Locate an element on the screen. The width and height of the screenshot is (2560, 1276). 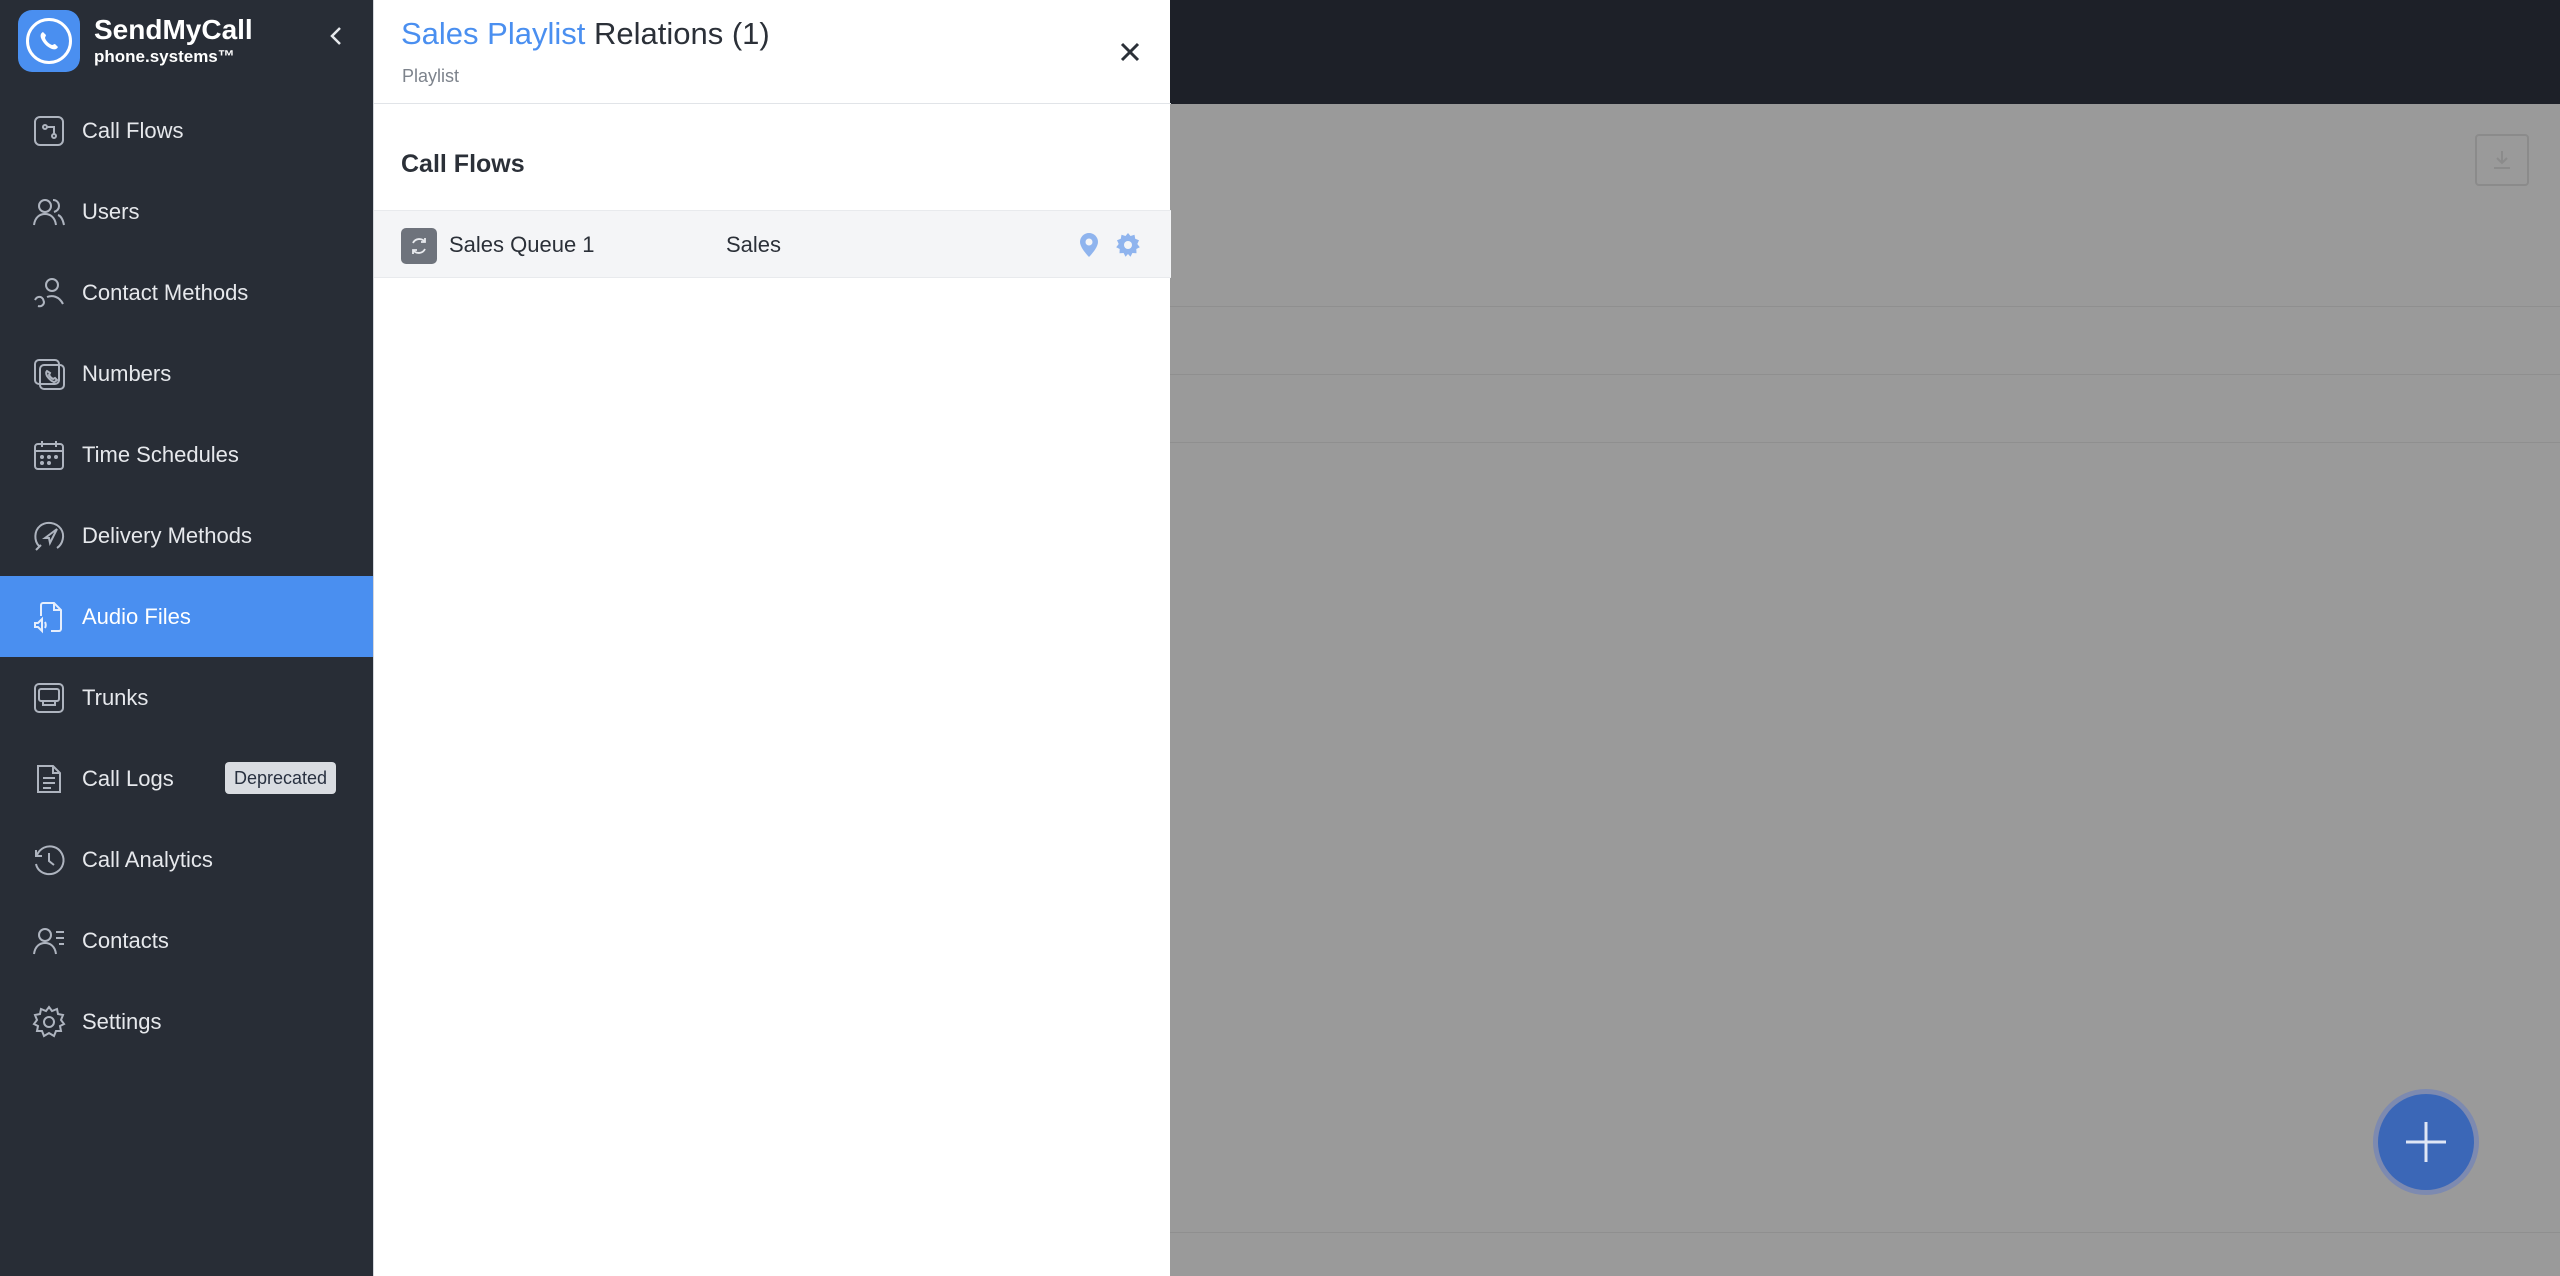
sidebar-item-label: Contacts is located at coordinates (125, 940).